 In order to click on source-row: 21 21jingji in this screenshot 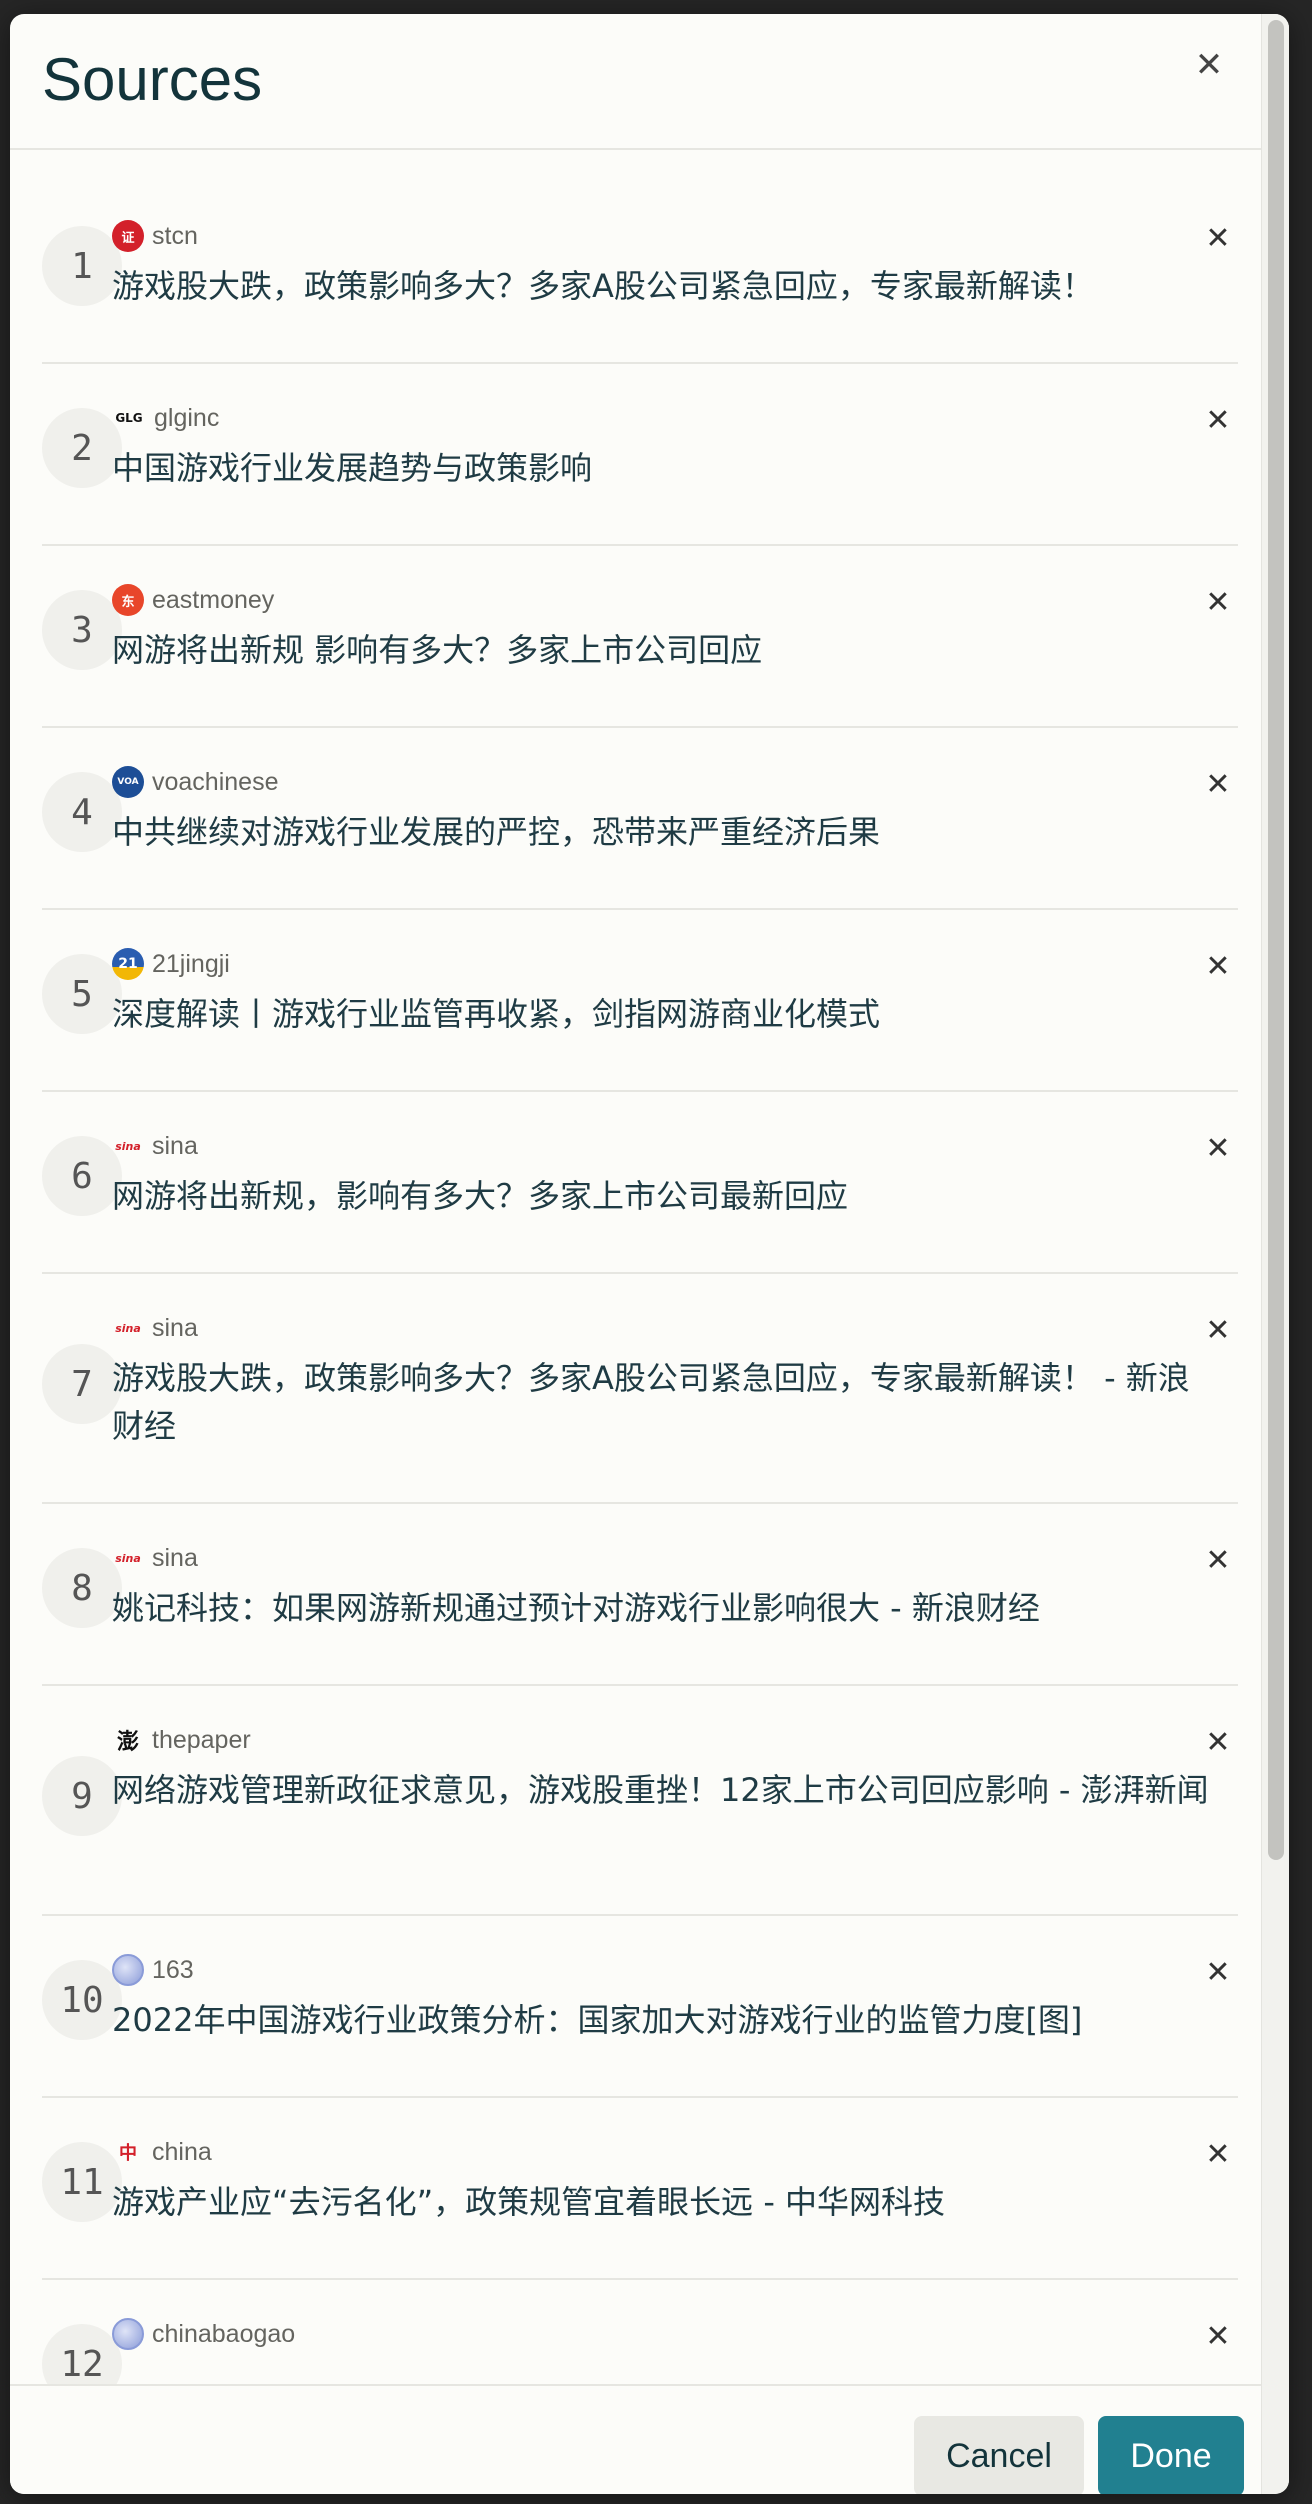, I will do `click(171, 964)`.